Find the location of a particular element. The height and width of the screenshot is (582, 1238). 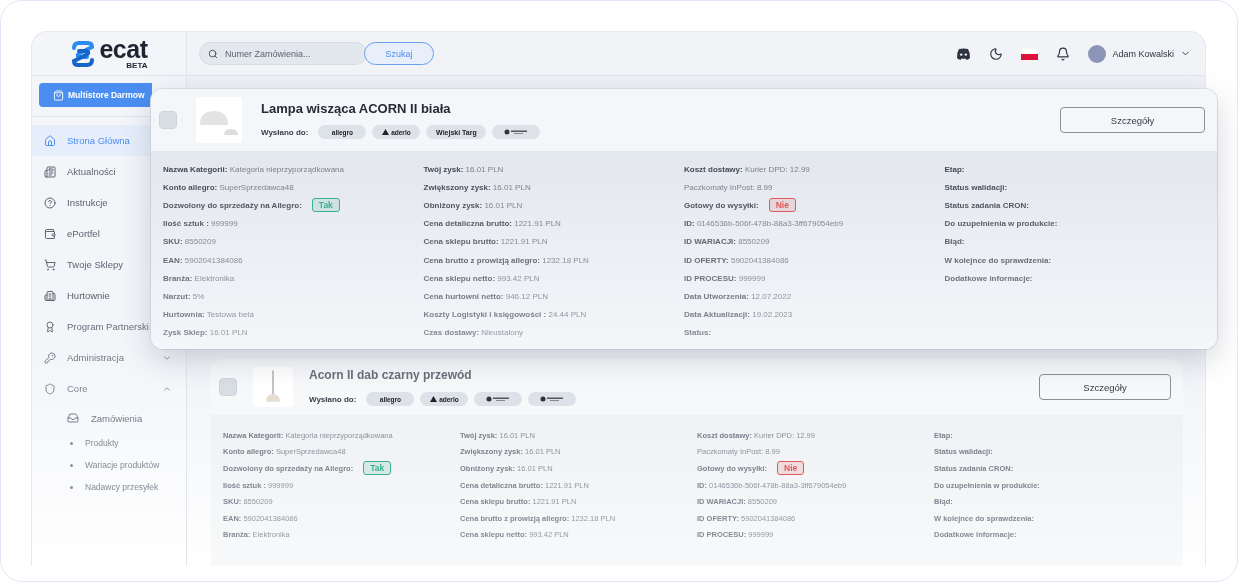

detail-text: Zwiększony zysk: 16.01 PLN is located at coordinates (477, 187).